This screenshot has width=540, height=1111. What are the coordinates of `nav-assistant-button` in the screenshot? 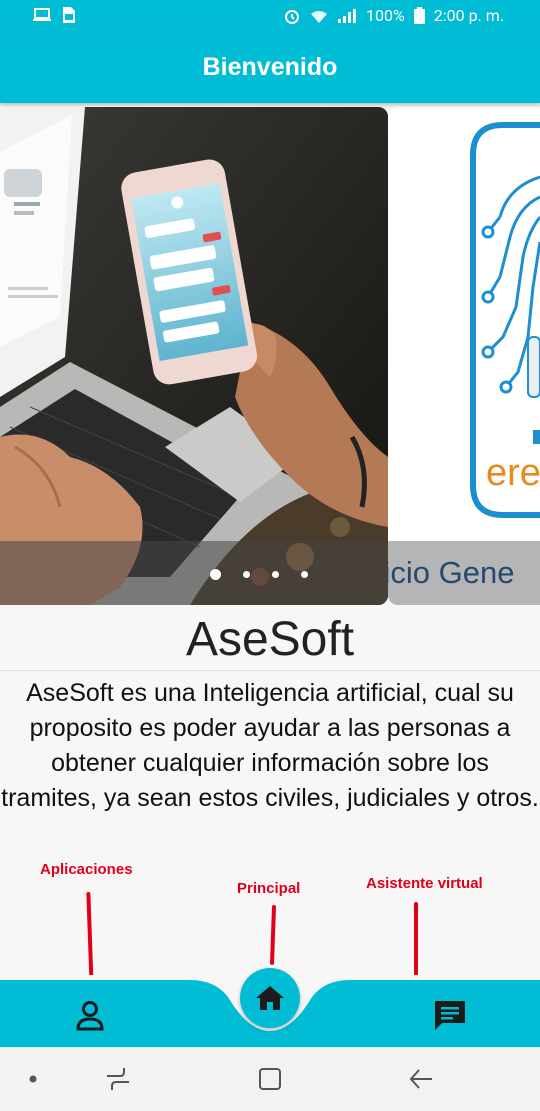 It's located at (450, 1015).